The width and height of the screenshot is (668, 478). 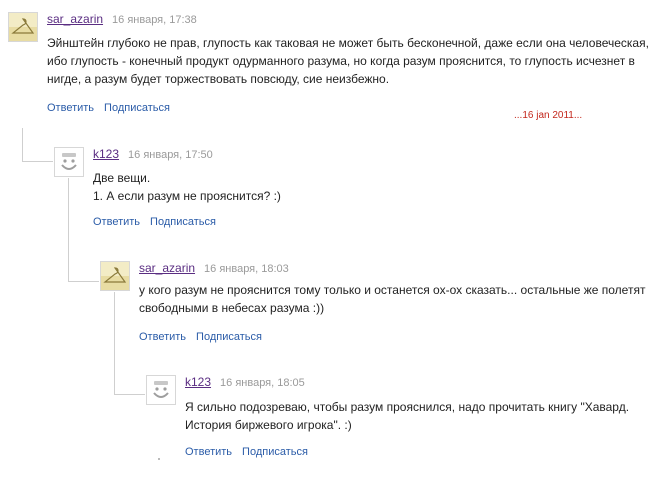 I want to click on comment-text-line: 1. А если разум не прояснится? :), so click(x=187, y=196).